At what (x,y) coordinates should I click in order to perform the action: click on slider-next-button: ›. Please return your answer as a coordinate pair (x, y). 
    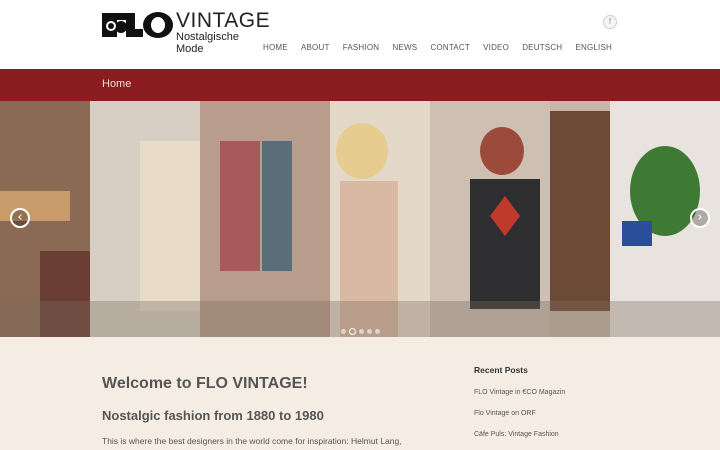
    Looking at the image, I should click on (700, 218).